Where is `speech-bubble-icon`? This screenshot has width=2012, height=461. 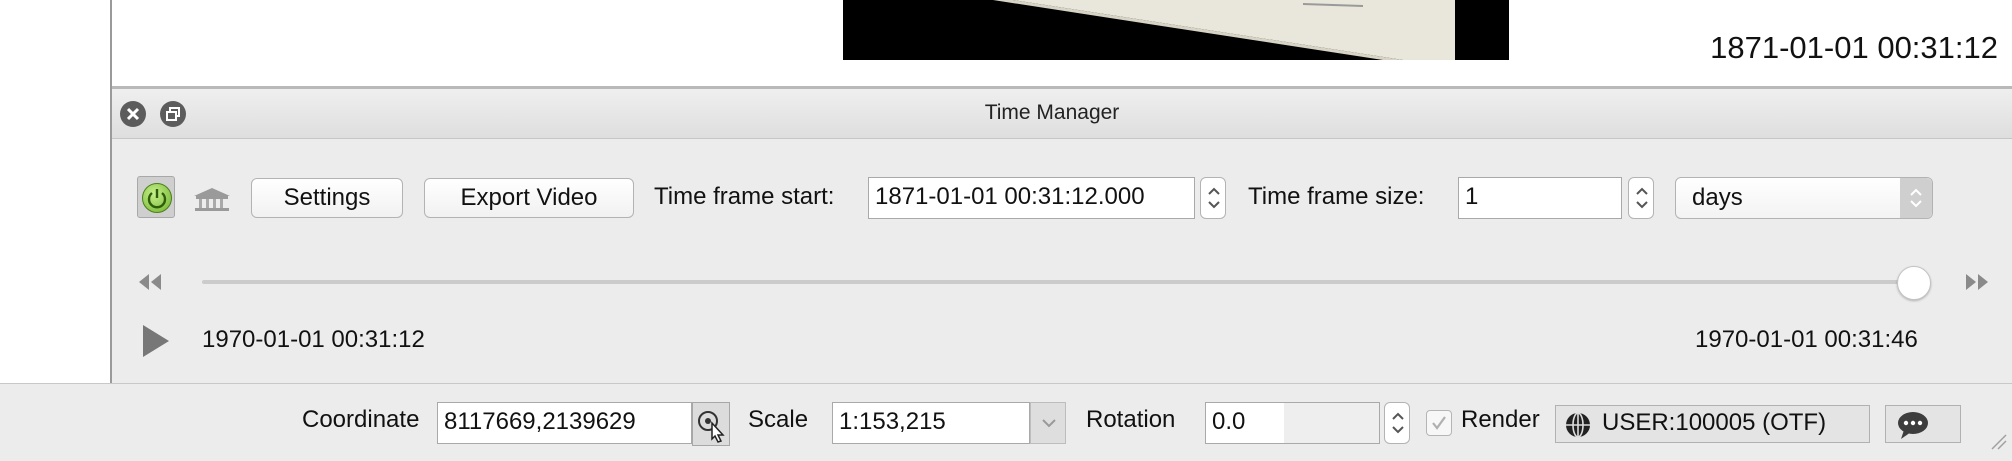
speech-bubble-icon is located at coordinates (1913, 427).